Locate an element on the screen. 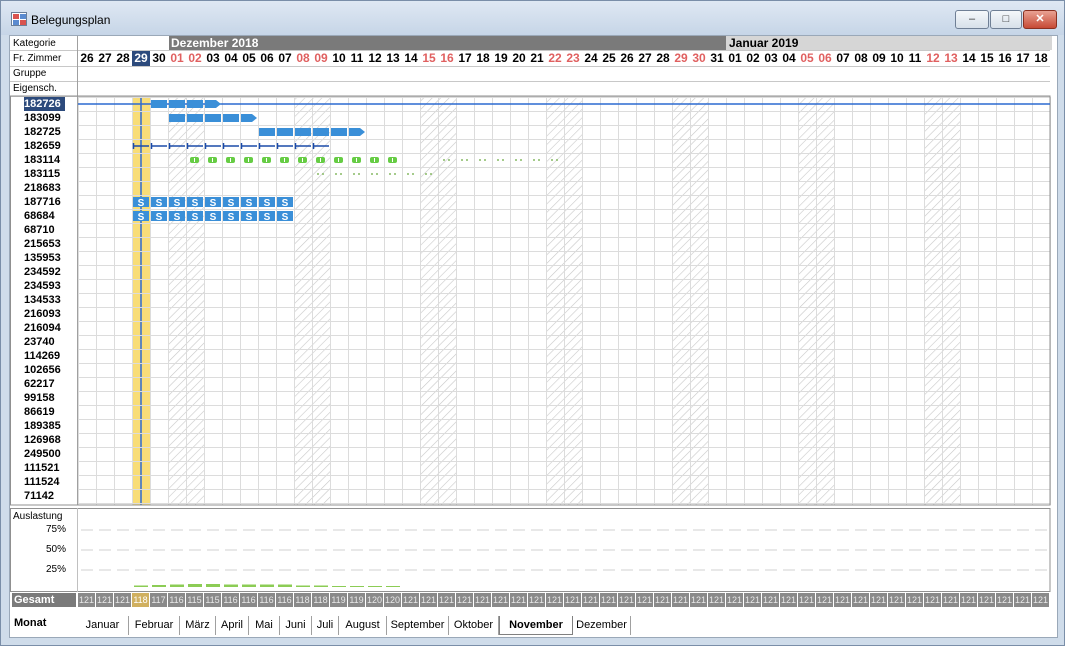 This screenshot has width=1065, height=646. room-label: 218683 is located at coordinates (42, 188).